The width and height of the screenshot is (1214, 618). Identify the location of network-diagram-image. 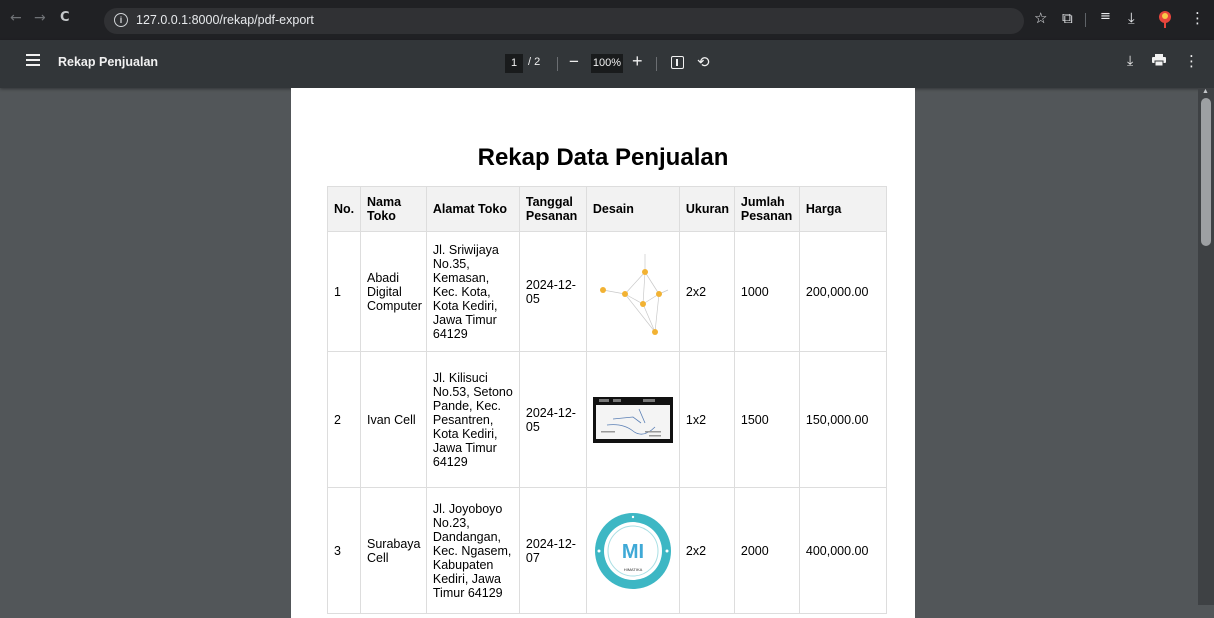
(634, 294).